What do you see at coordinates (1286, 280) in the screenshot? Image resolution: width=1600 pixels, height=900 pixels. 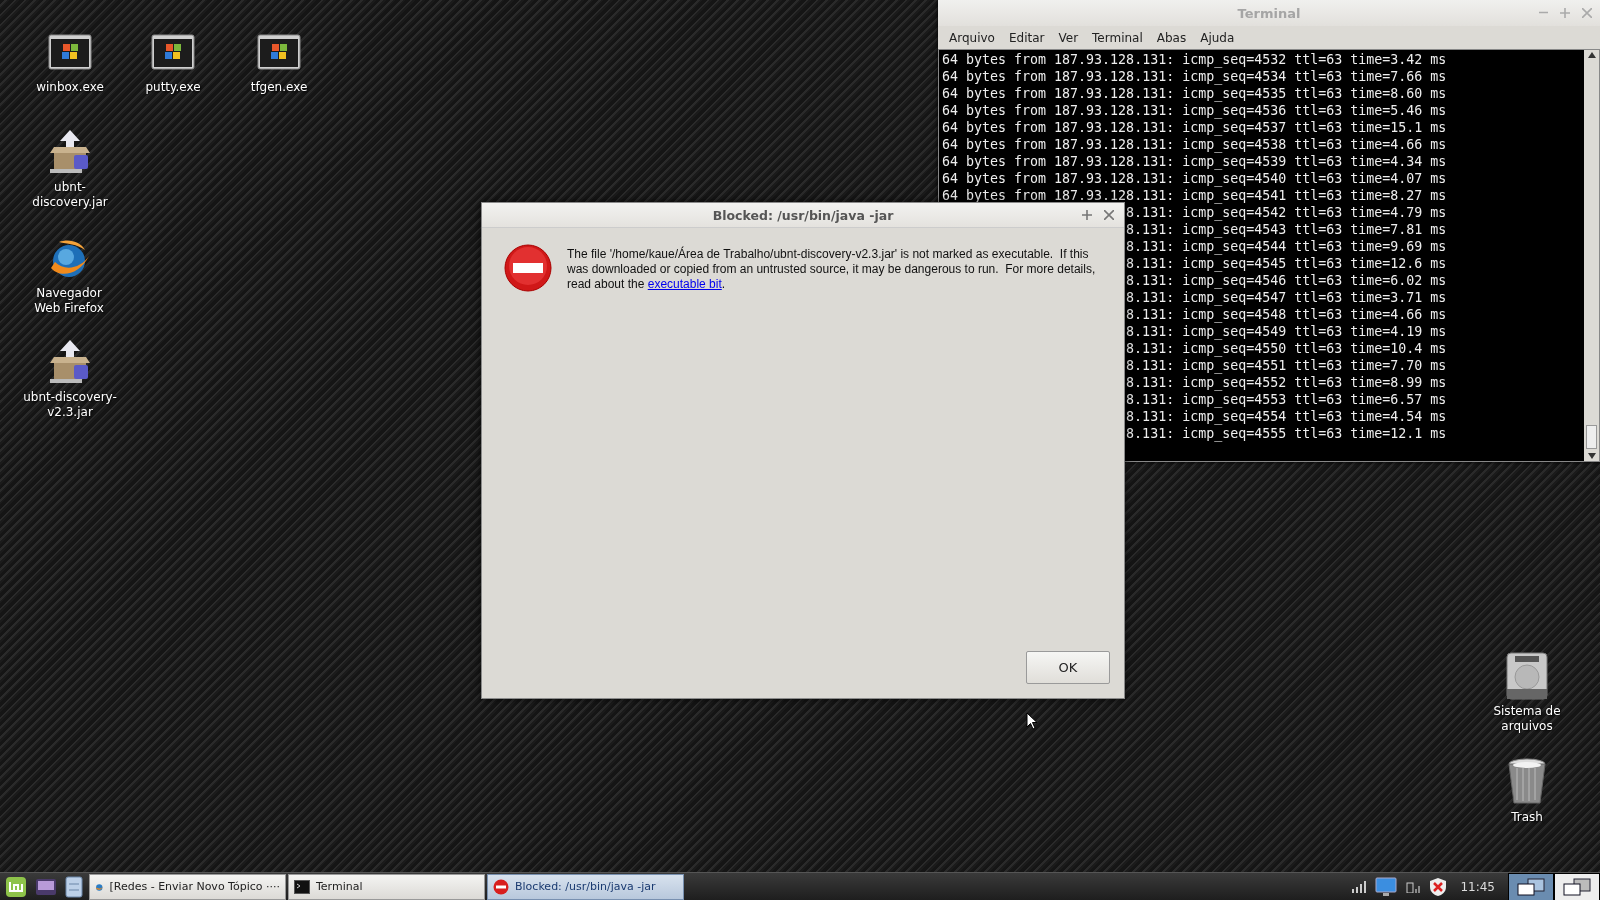 I see `terminal-line: 8.131: icmp_seq=4546 ttl=63 time=6.02 ms` at bounding box center [1286, 280].